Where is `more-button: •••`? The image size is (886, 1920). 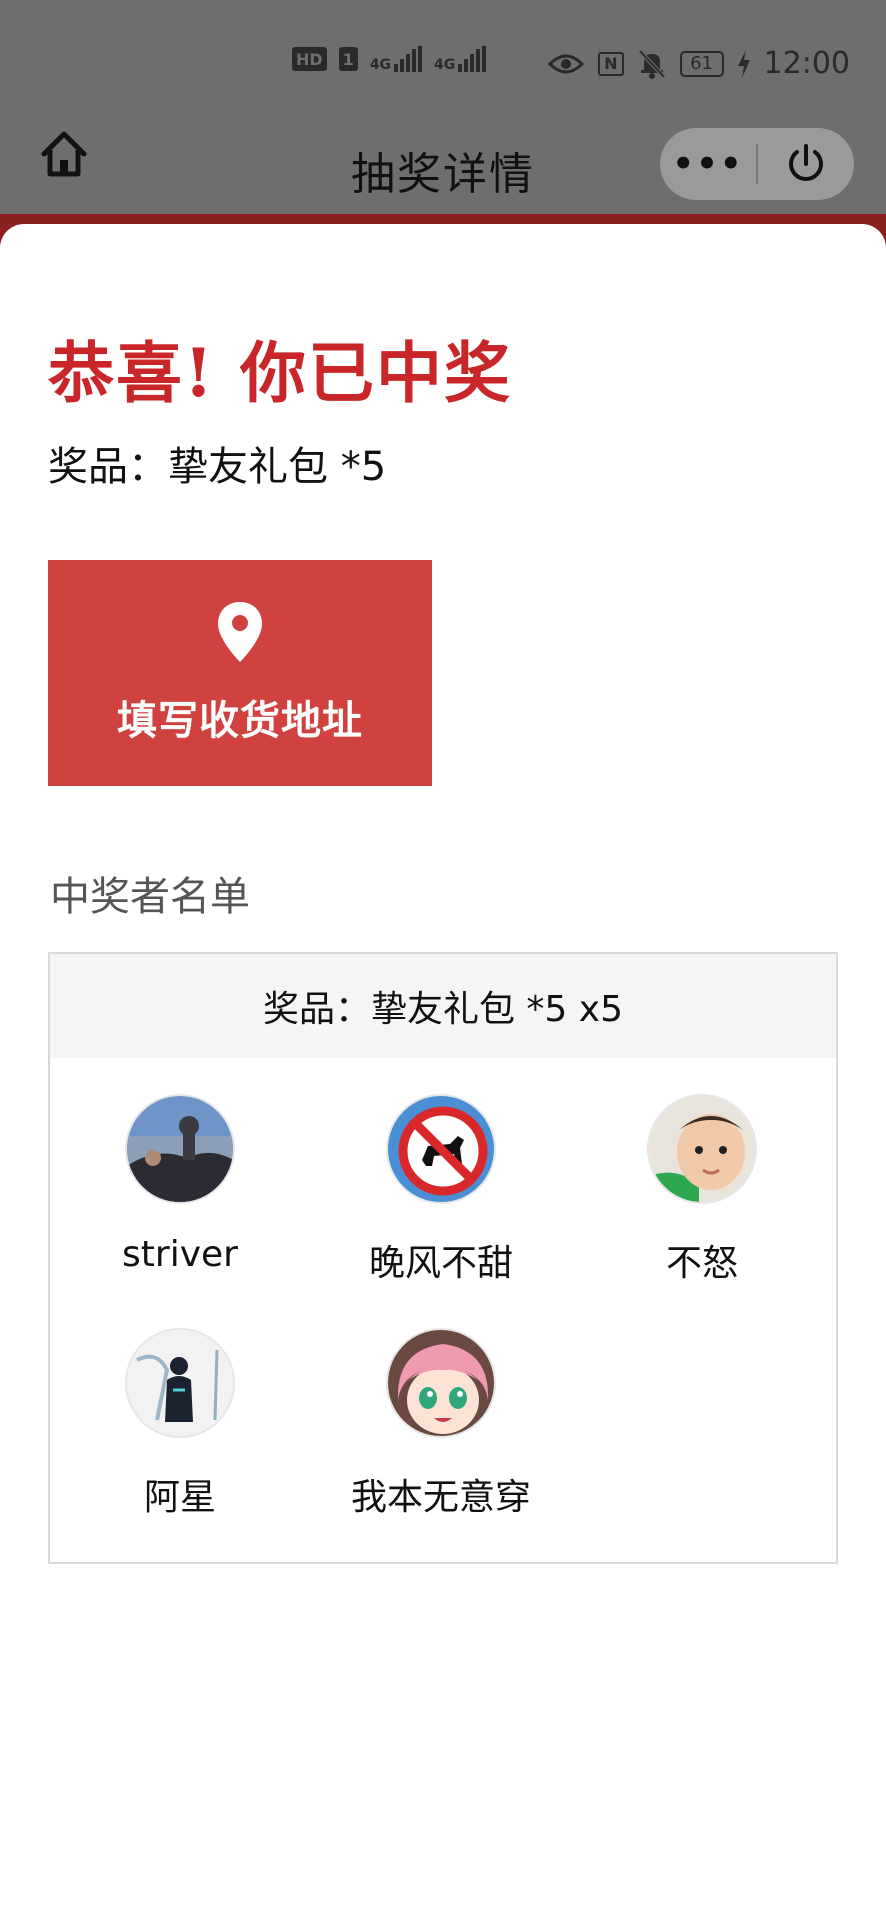
more-button: ••• is located at coordinates (708, 164).